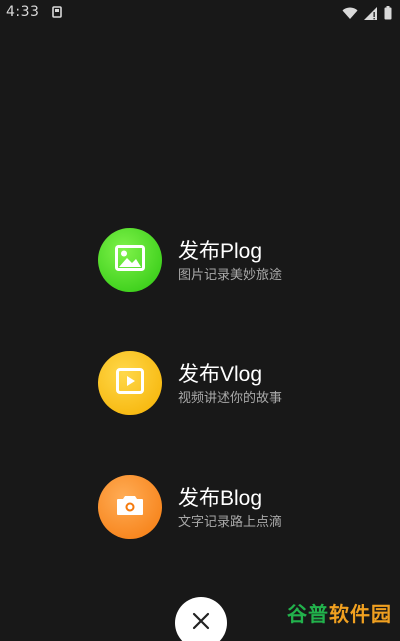 The image size is (400, 641). What do you see at coordinates (200, 14) in the screenshot?
I see `status-bar: 4:33` at bounding box center [200, 14].